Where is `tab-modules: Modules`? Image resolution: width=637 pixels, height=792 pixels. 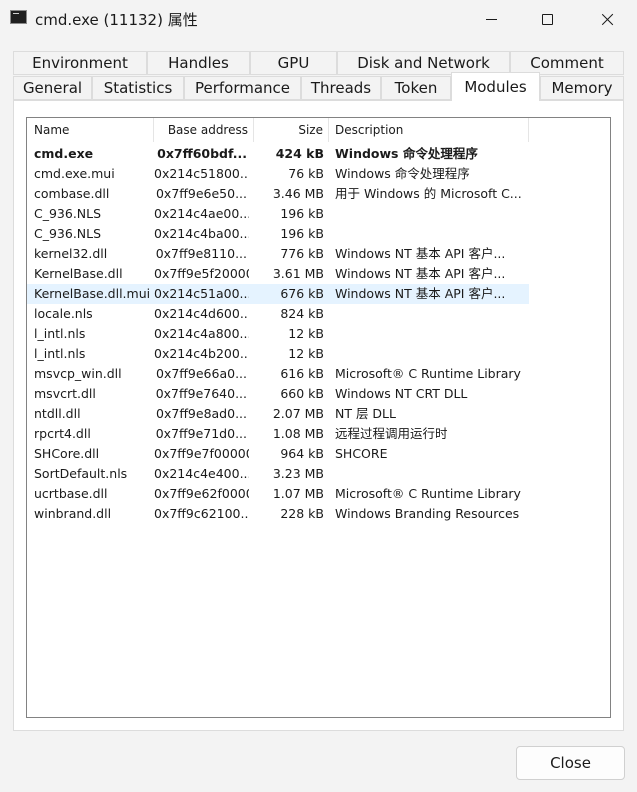 tab-modules: Modules is located at coordinates (495, 86).